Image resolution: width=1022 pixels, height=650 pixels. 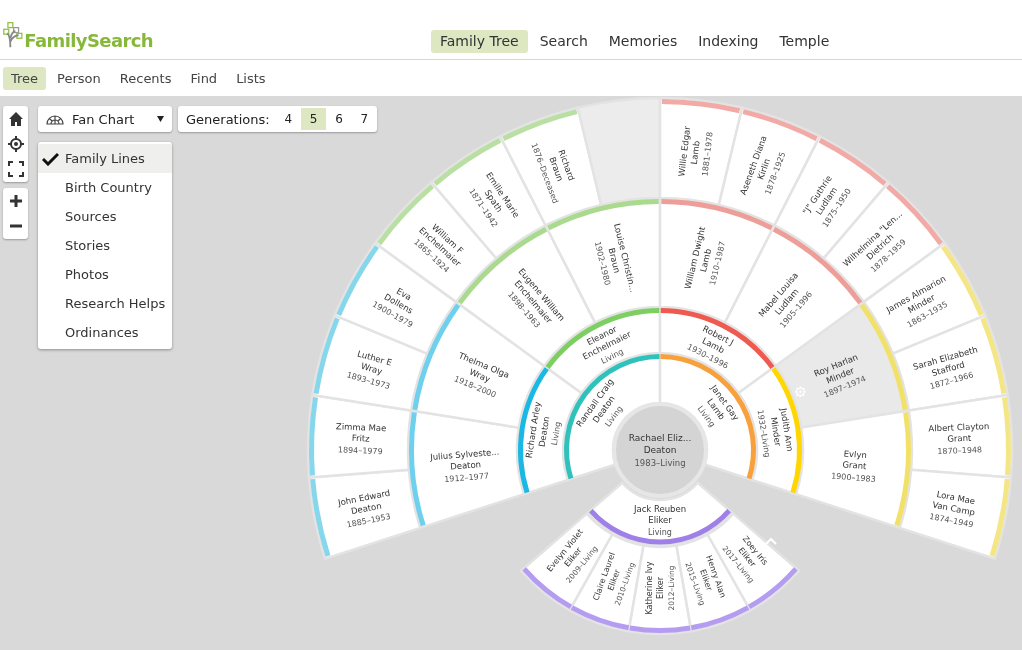 What do you see at coordinates (960, 451) in the screenshot?
I see `person-dates: 1870–1948` at bounding box center [960, 451].